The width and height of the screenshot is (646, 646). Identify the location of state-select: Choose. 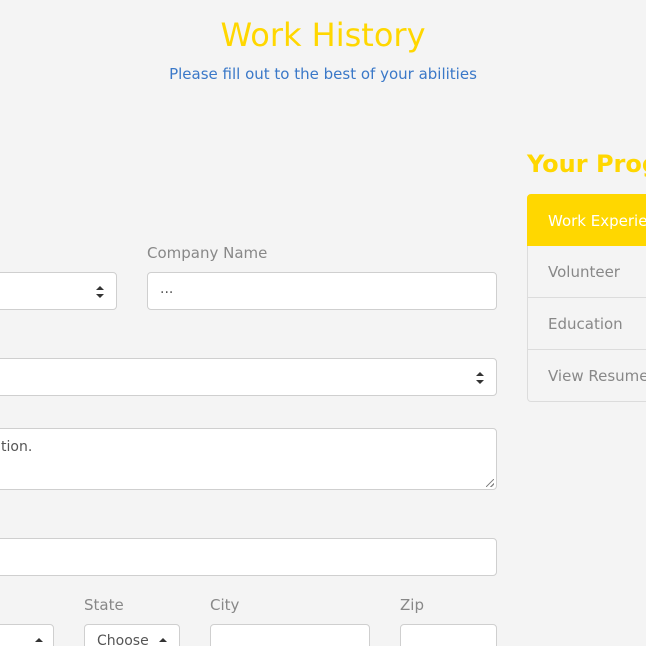
(132, 635).